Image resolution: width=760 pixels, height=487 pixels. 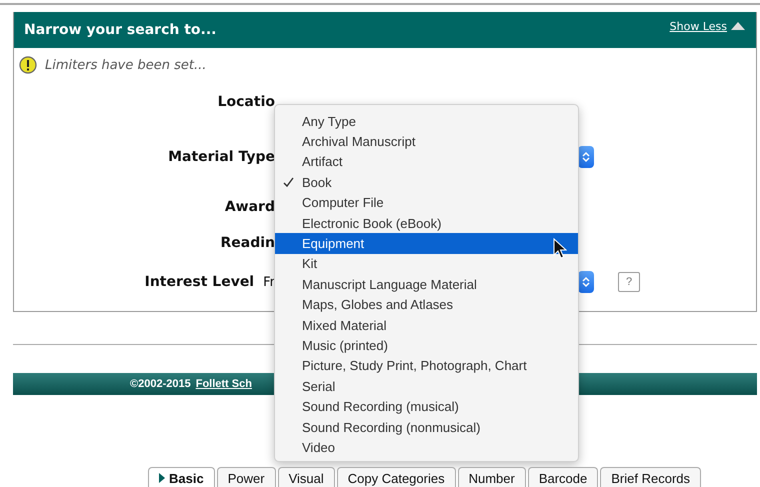 I want to click on menu-item: Maps, Globes and Atlases, so click(x=426, y=304).